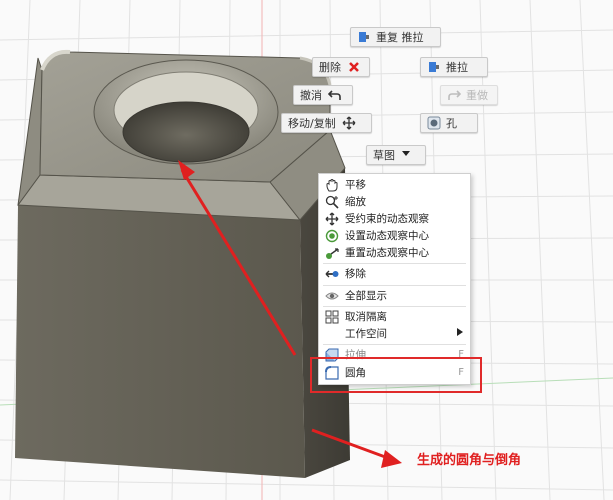 The width and height of the screenshot is (613, 500). What do you see at coordinates (396, 375) in the screenshot?
I see `fillet-highlight-box` at bounding box center [396, 375].